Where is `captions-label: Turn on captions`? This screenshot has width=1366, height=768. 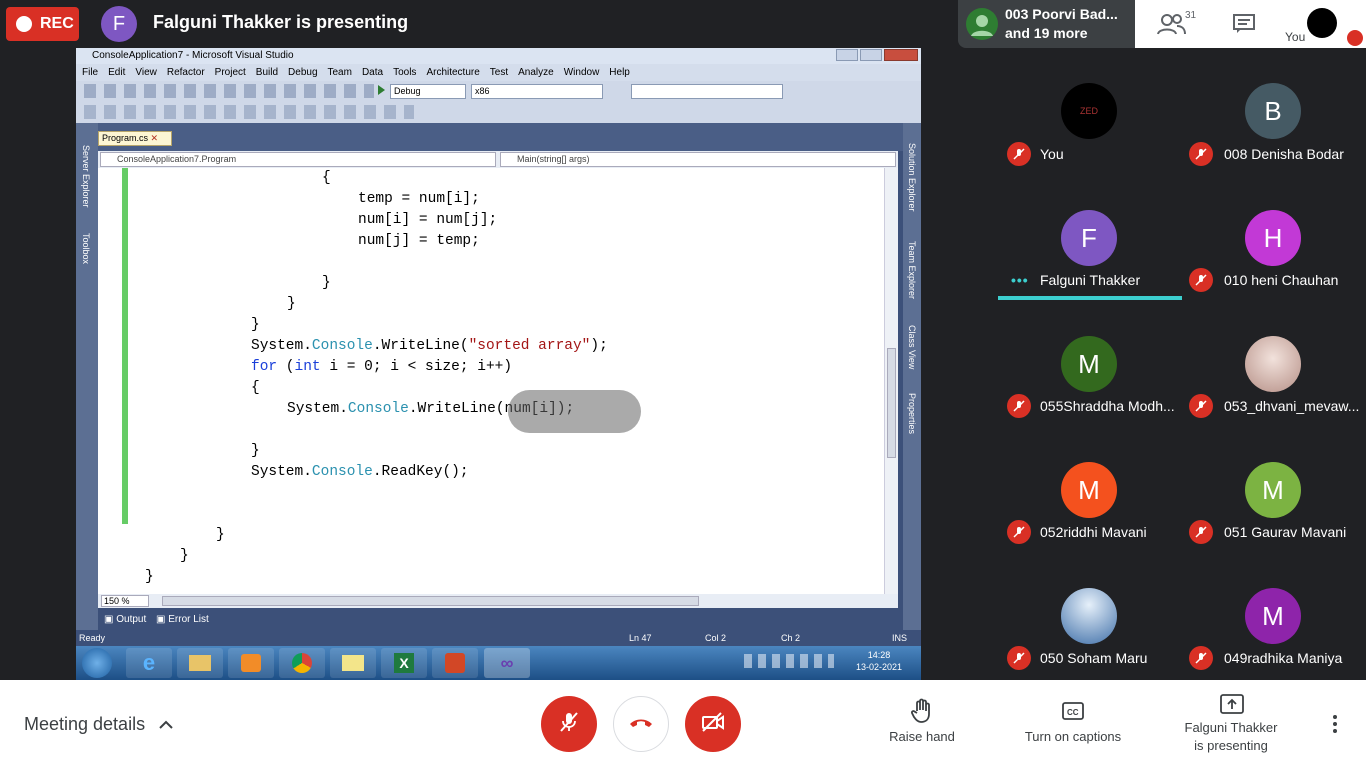 captions-label: Turn on captions is located at coordinates (1073, 736).